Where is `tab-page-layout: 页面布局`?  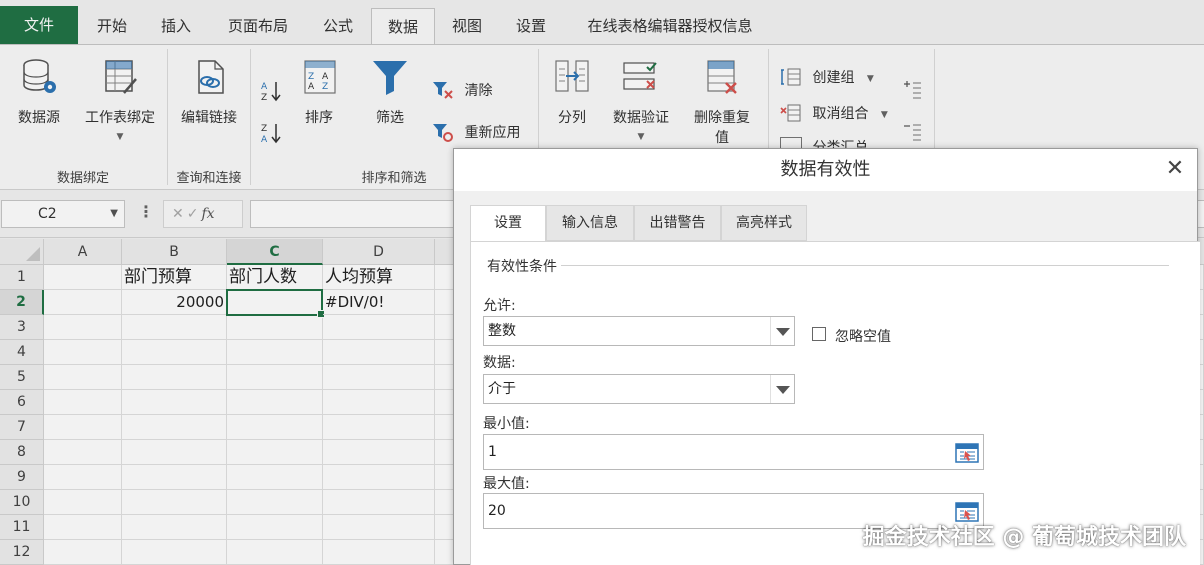
tab-page-layout: 页面布局 is located at coordinates (258, 26).